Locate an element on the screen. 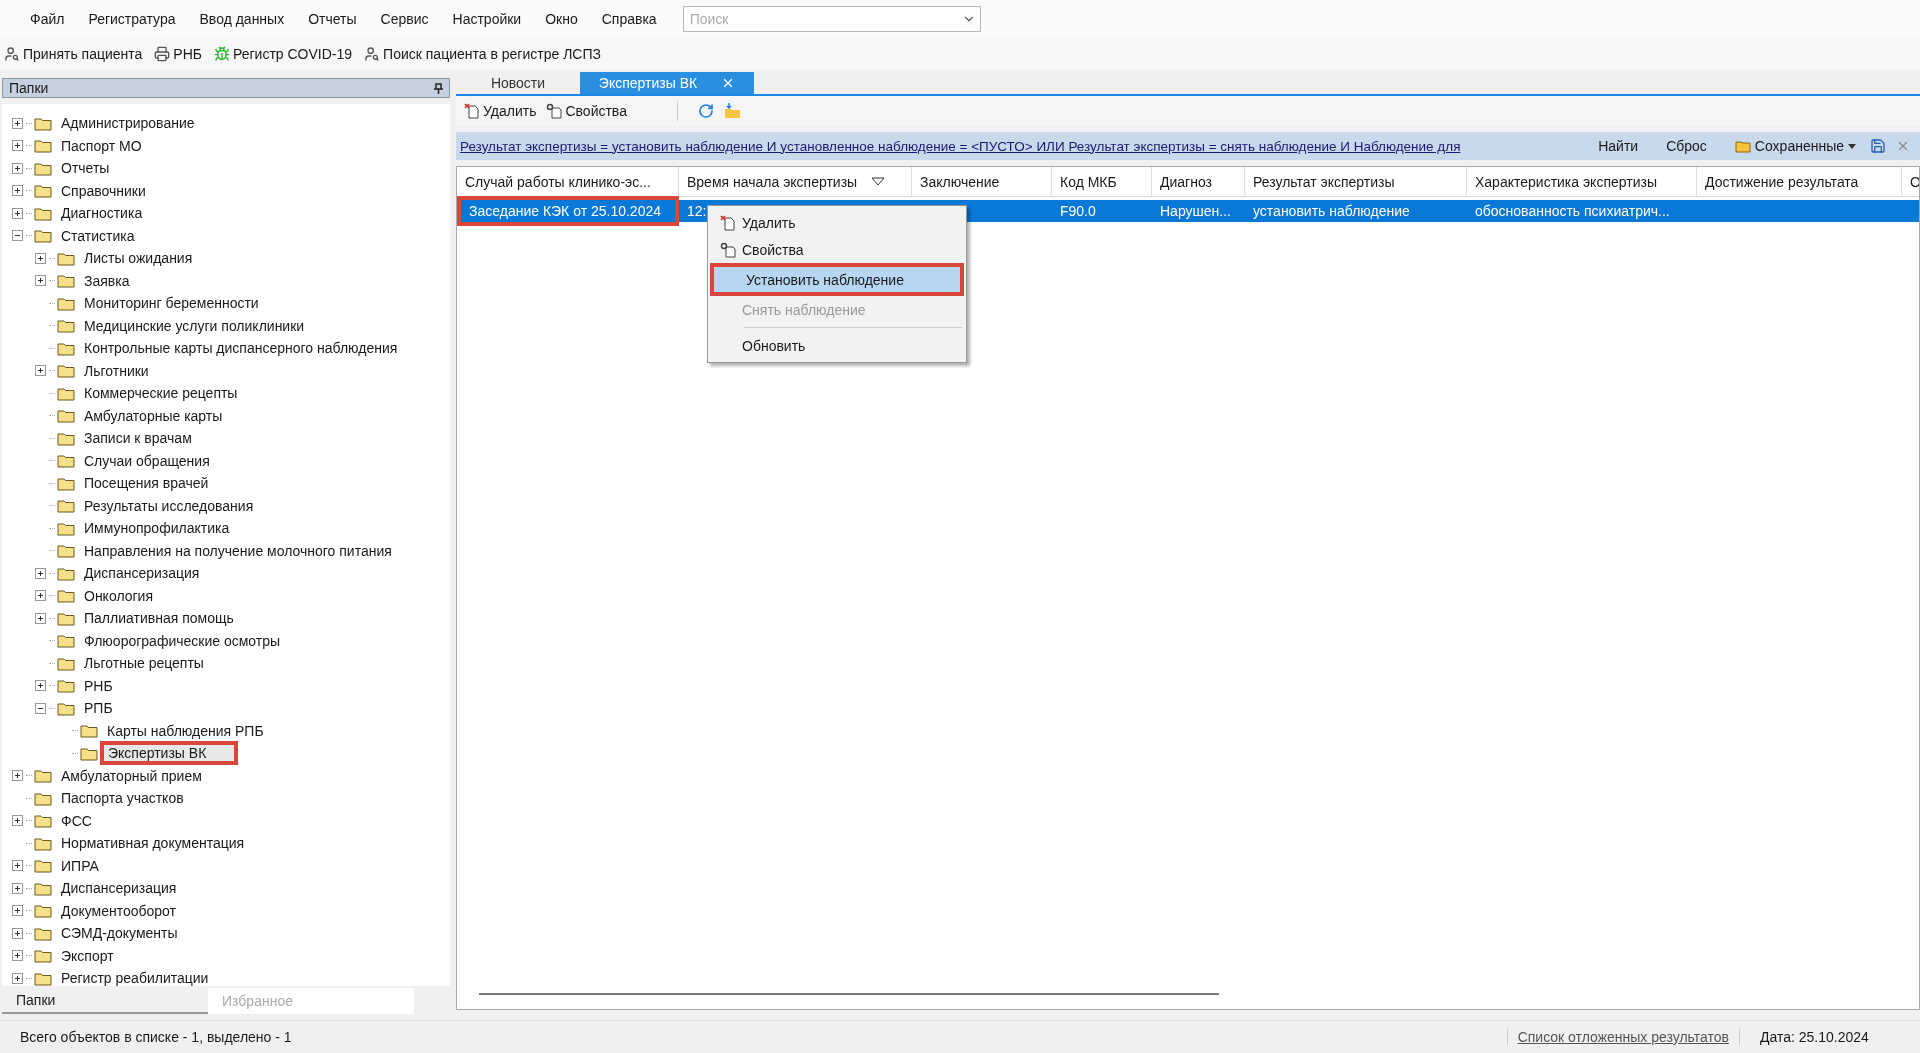 This screenshot has height=1053, width=1920. deferred-results-link: Список отложенных результатов is located at coordinates (1623, 1037).